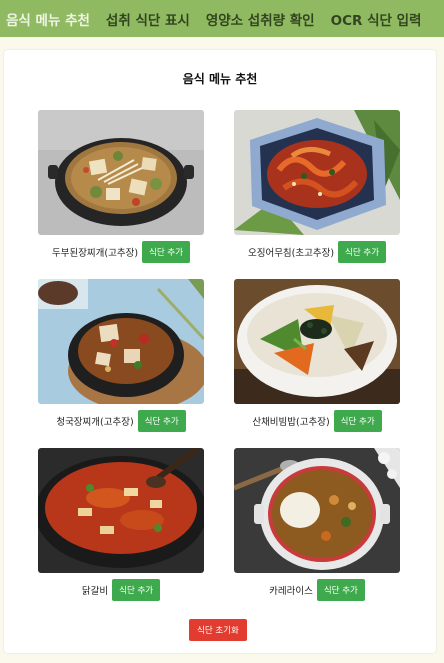  I want to click on food-item: 닭갈비 식단 추가, so click(121, 524).